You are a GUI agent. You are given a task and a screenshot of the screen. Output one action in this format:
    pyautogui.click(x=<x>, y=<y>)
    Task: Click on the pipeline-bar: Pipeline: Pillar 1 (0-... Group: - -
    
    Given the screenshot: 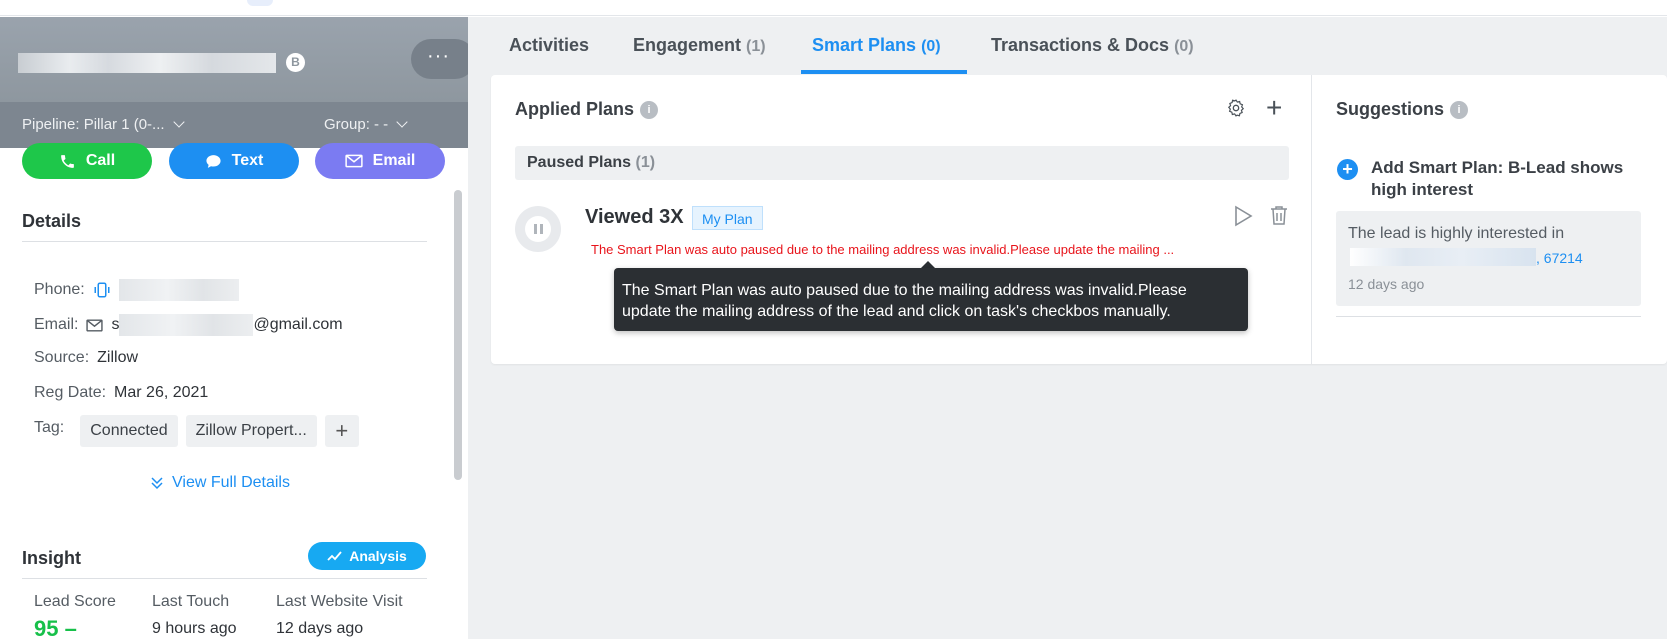 What is the action you would take?
    pyautogui.click(x=234, y=125)
    